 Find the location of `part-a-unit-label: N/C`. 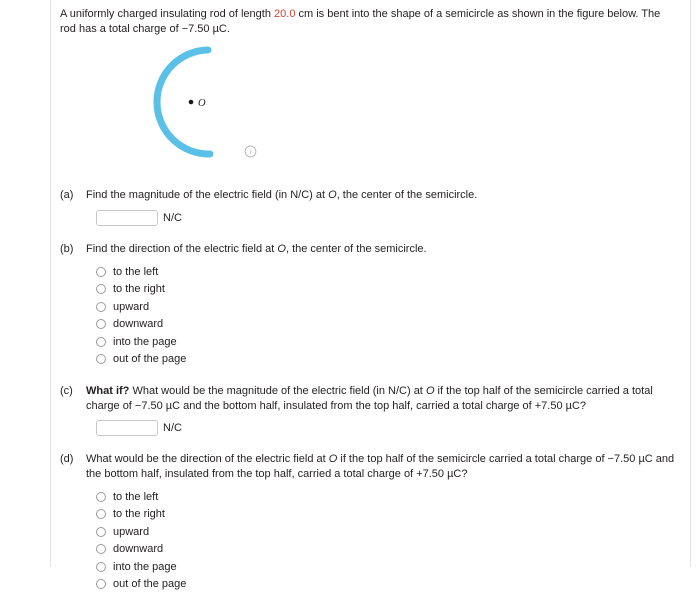

part-a-unit-label: N/C is located at coordinates (172, 218).